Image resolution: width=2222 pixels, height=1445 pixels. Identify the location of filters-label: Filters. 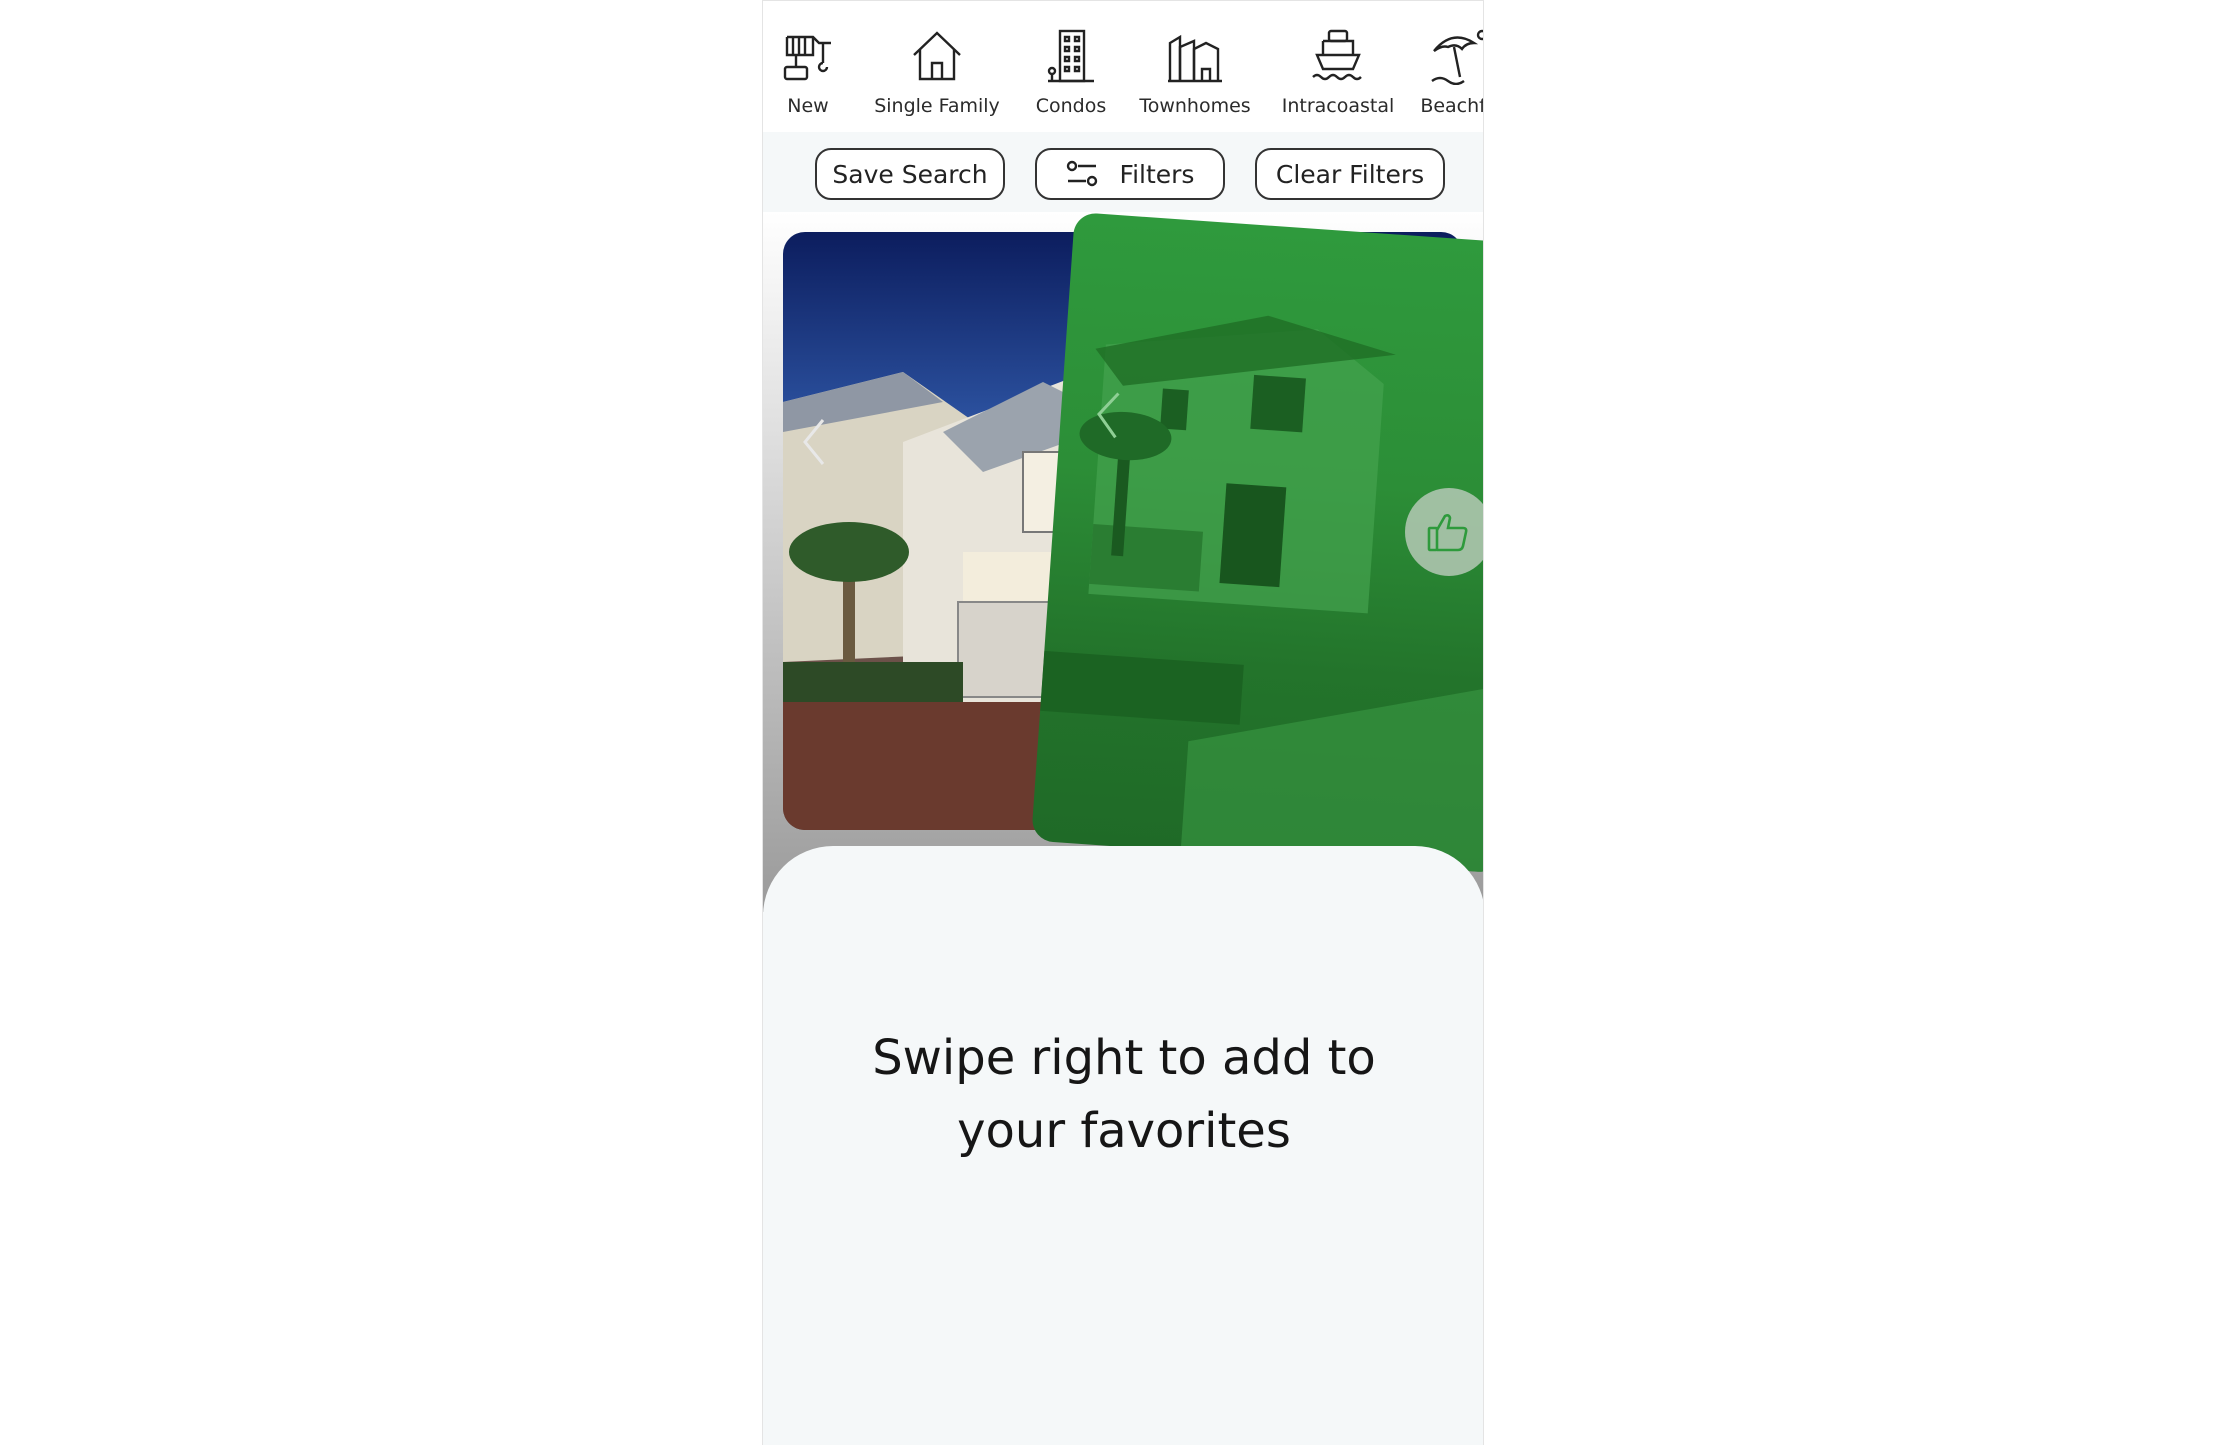
(1157, 174).